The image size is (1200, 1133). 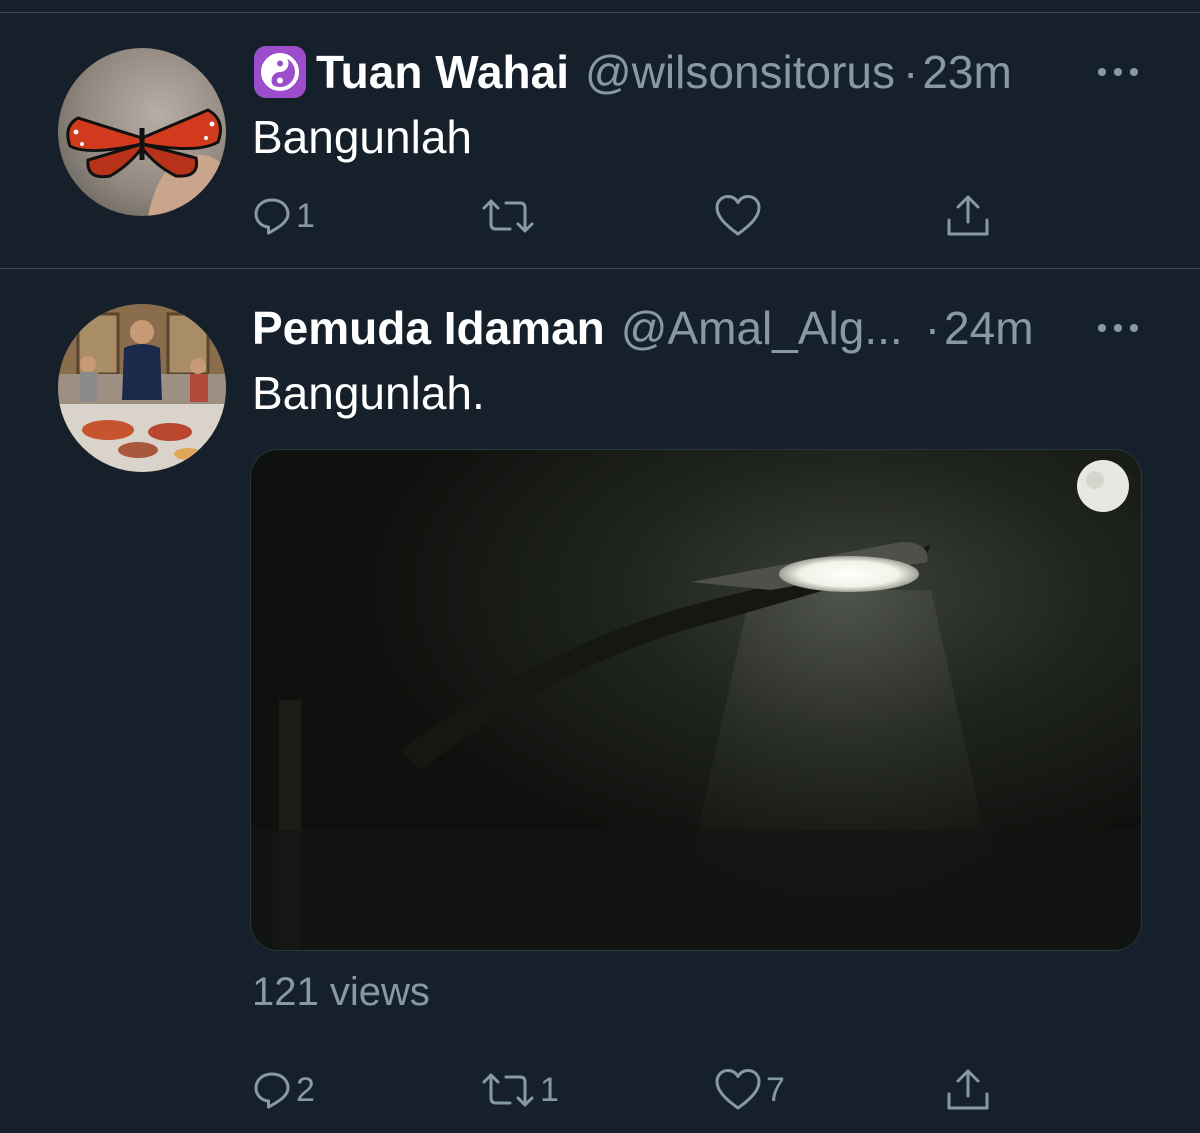 I want to click on group-photo-avatar, so click(x=142, y=388).